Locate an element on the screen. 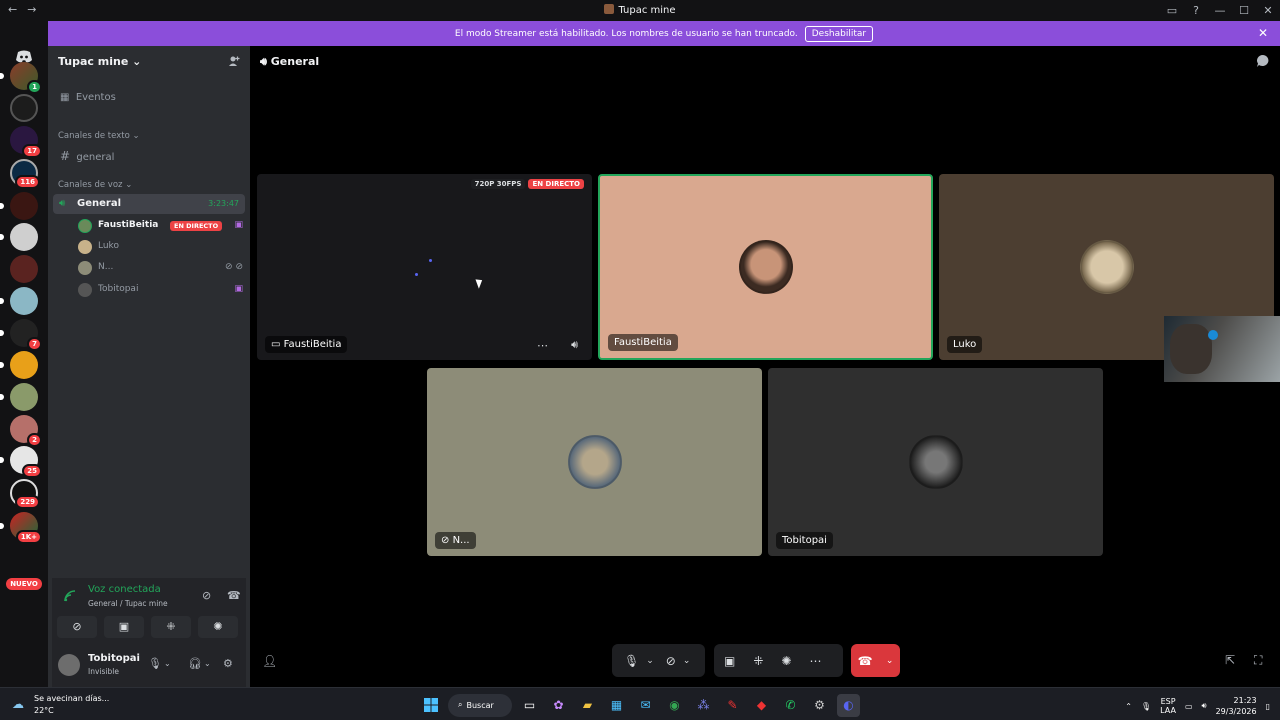 The height and width of the screenshot is (720, 1280). voice-user-item: N... ⊘ ⊘ is located at coordinates (160, 268).